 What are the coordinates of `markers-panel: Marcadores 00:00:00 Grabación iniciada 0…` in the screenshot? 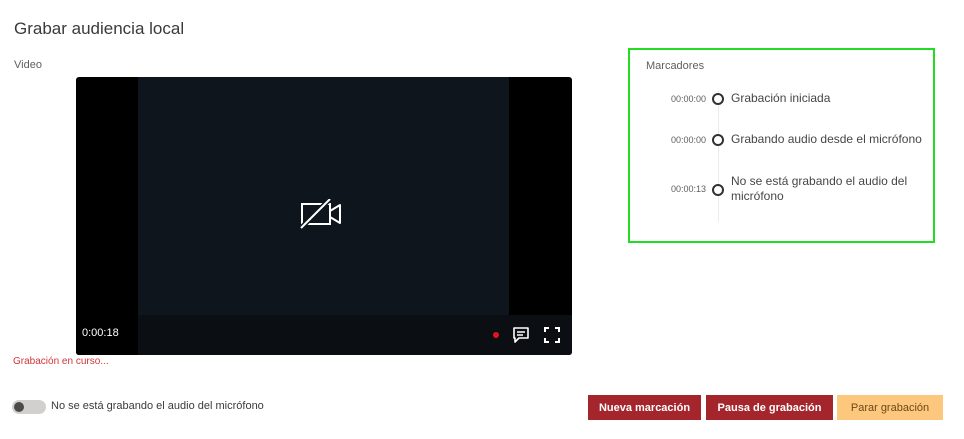 It's located at (781, 145).